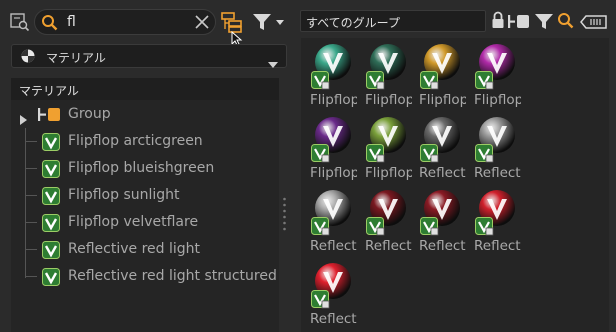 This screenshot has width=616, height=332. What do you see at coordinates (270, 22) in the screenshot?
I see `filter-button` at bounding box center [270, 22].